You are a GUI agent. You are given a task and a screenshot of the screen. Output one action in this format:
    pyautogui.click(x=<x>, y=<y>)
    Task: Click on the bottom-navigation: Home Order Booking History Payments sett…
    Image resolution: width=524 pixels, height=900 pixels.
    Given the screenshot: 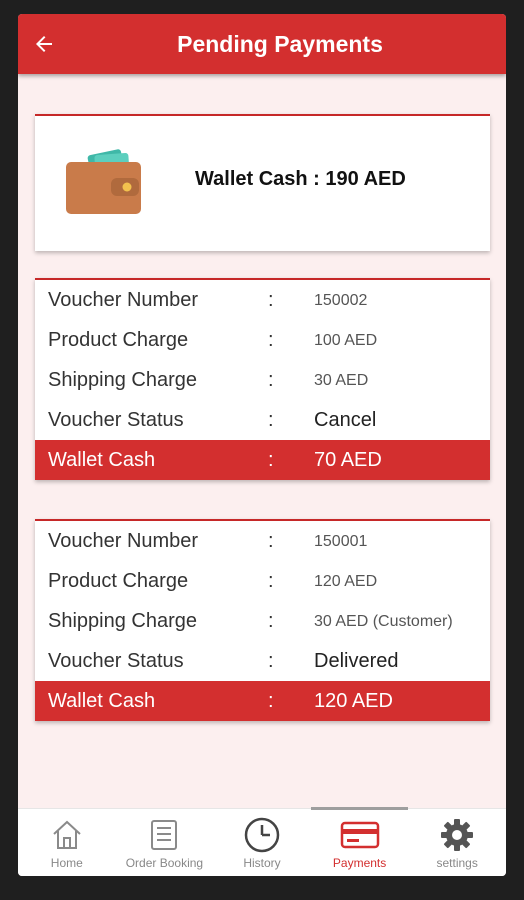 What is the action you would take?
    pyautogui.click(x=262, y=841)
    